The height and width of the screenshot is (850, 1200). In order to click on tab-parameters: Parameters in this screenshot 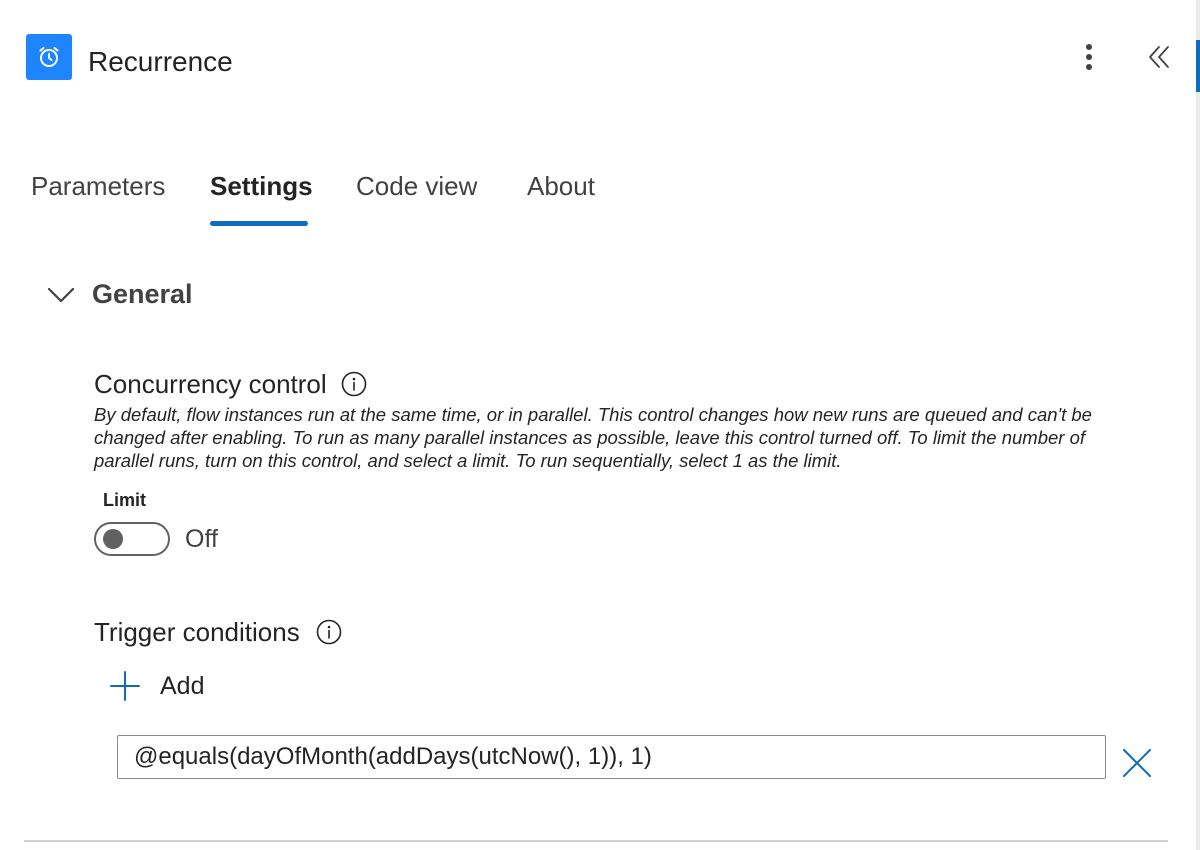, I will do `click(98, 186)`.